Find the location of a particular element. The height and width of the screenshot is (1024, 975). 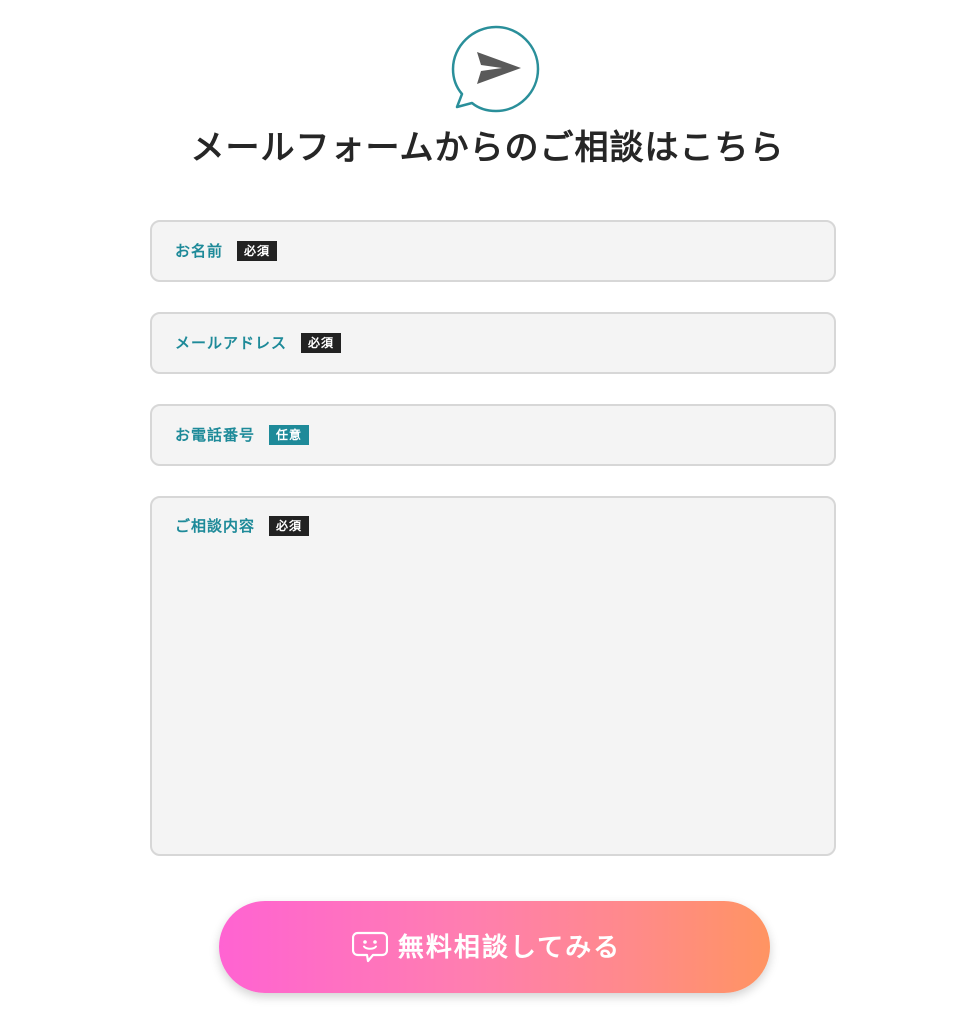

submit-label: 無料相談してみる is located at coordinates (509, 947).